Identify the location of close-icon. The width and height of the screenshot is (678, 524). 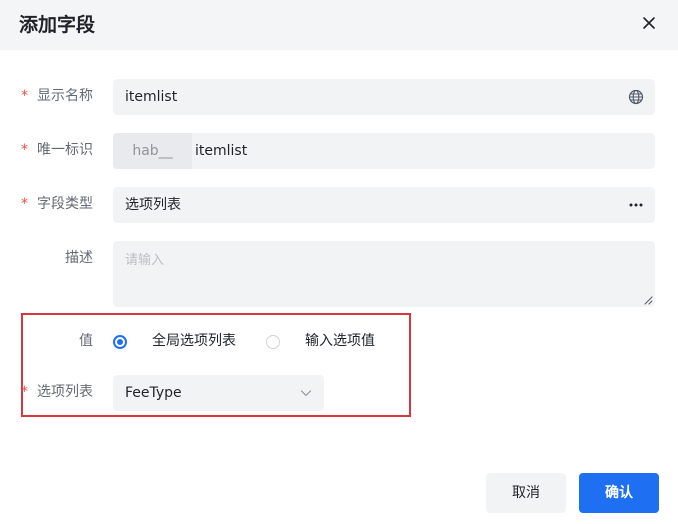
(649, 23).